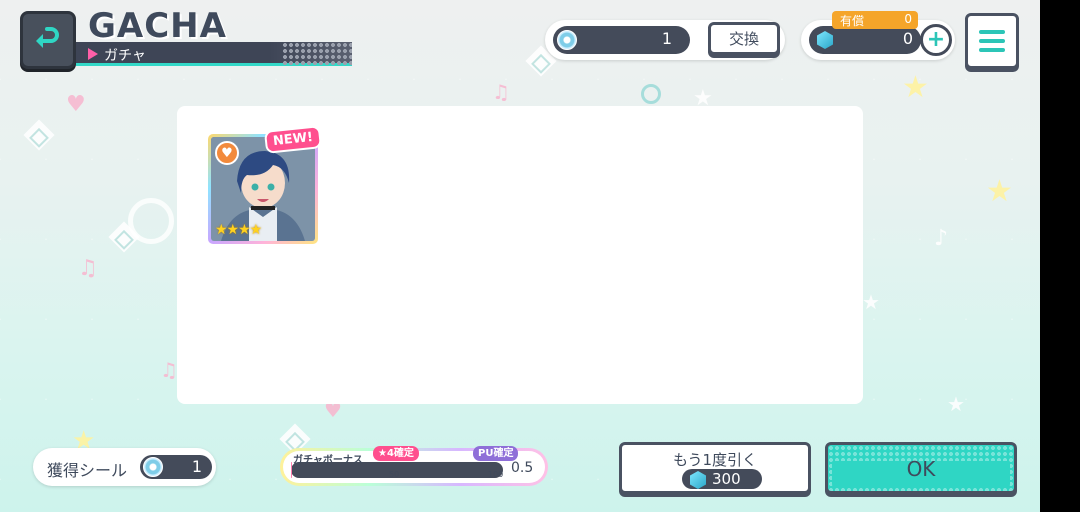 This screenshot has height=512, width=1080. What do you see at coordinates (522, 468) in the screenshot?
I see `bonus-value: 0.5` at bounding box center [522, 468].